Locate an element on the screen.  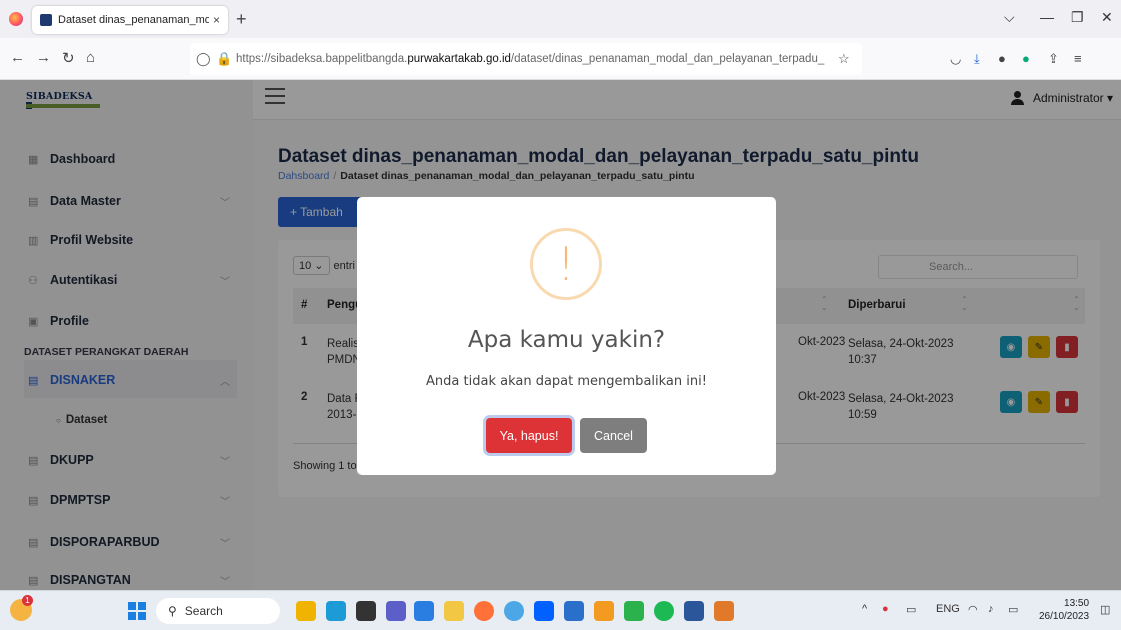
taskbar-search: ⚲ Search is located at coordinates (218, 611).